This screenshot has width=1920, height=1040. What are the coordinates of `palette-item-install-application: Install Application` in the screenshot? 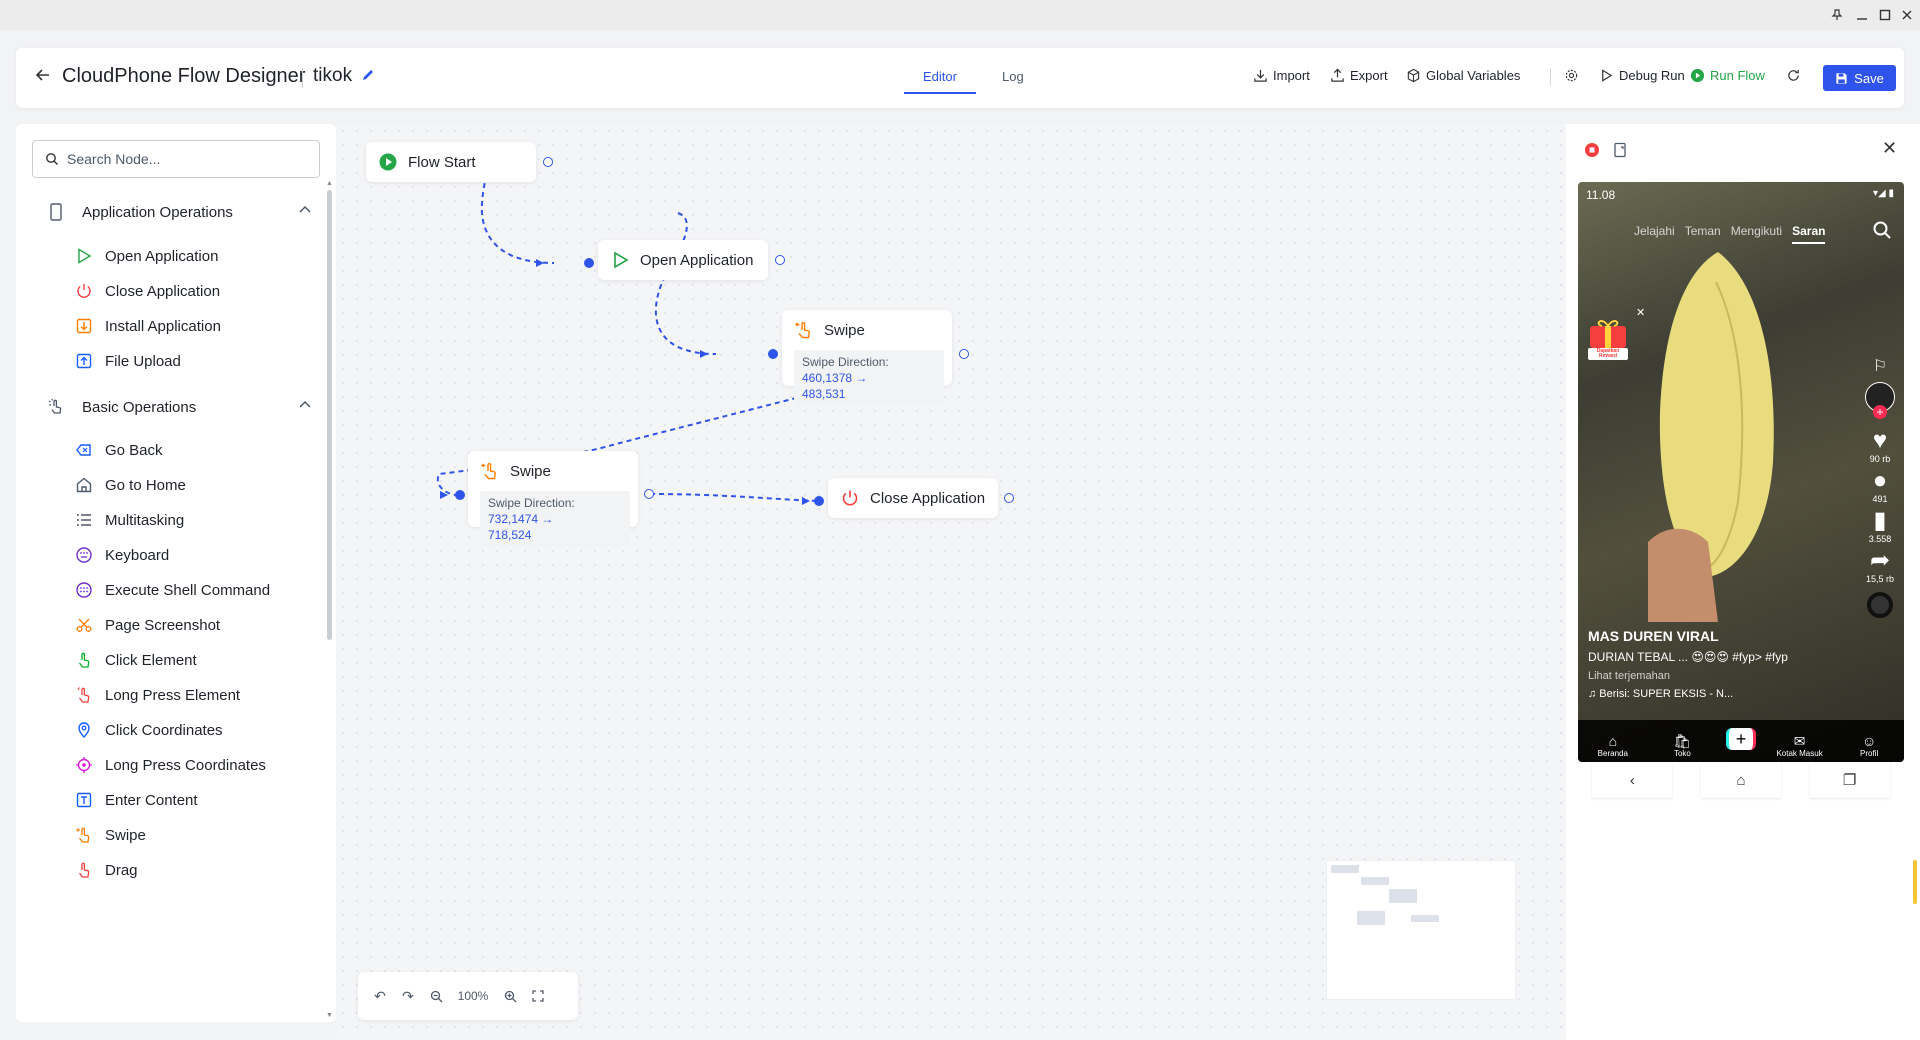 It's located at (147, 326).